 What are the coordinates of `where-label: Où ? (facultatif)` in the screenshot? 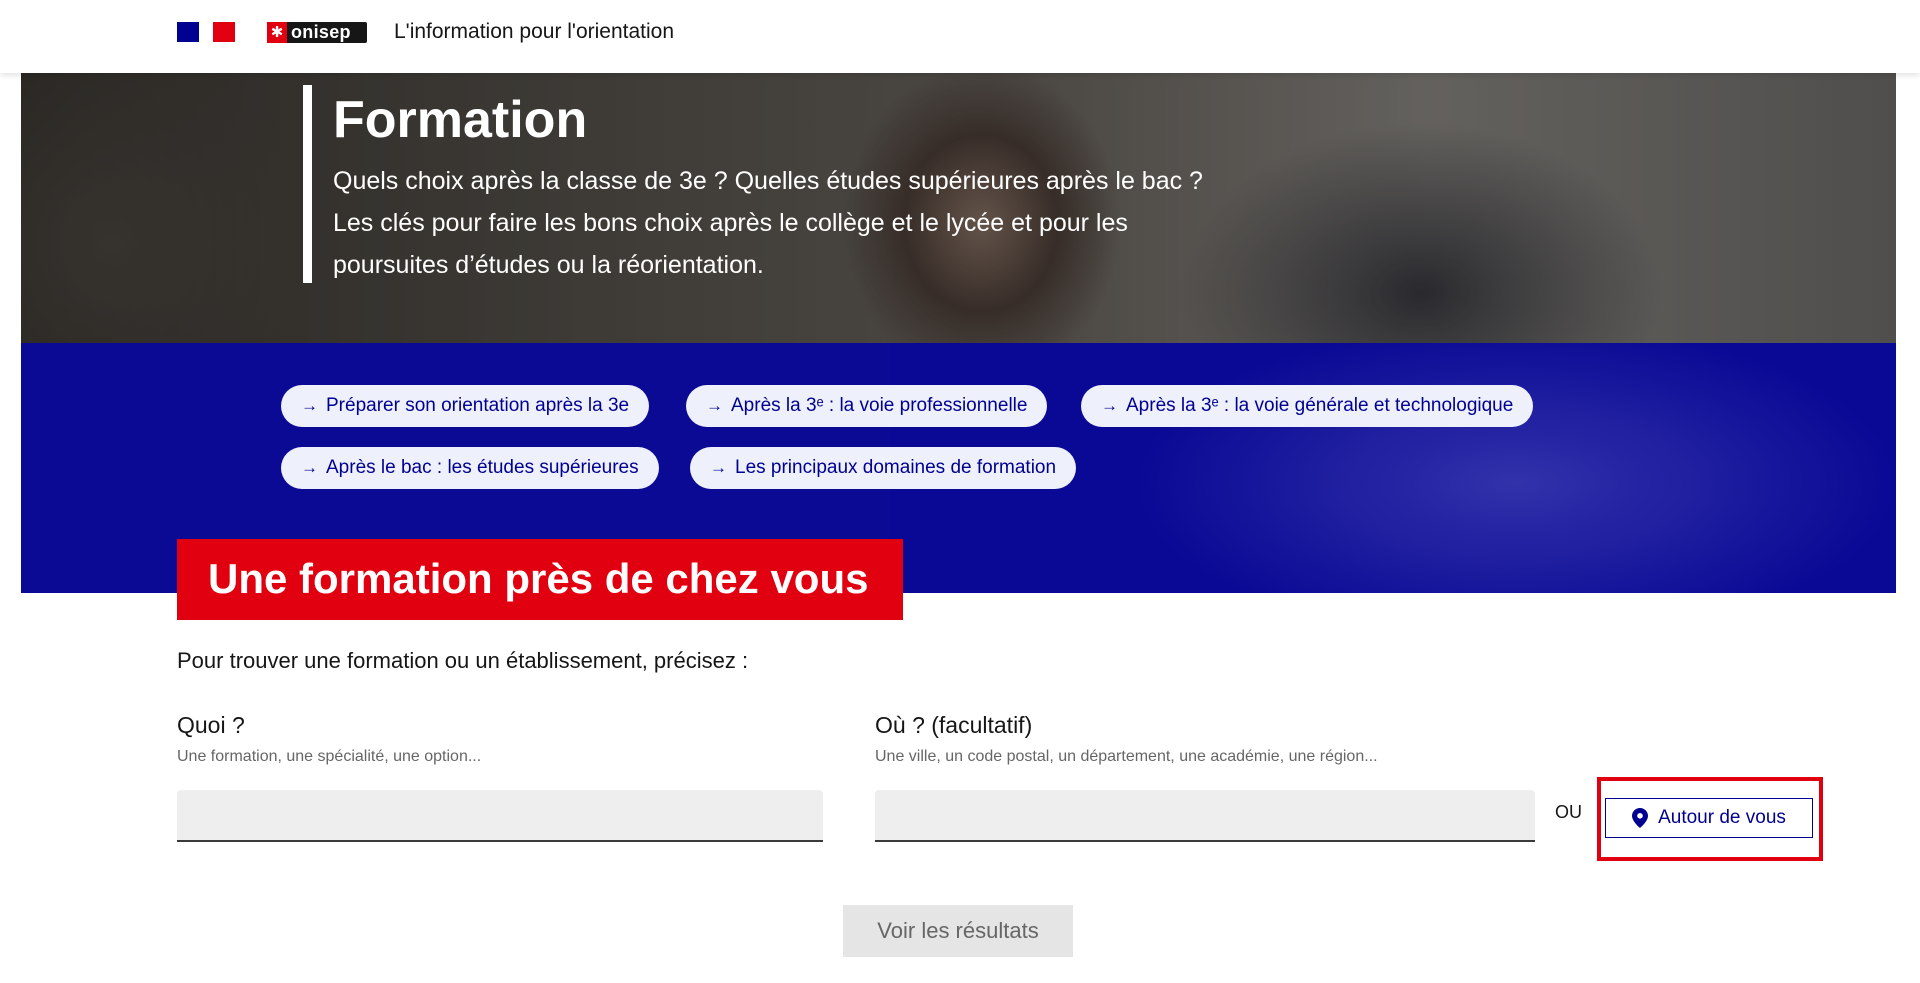 It's located at (954, 725).